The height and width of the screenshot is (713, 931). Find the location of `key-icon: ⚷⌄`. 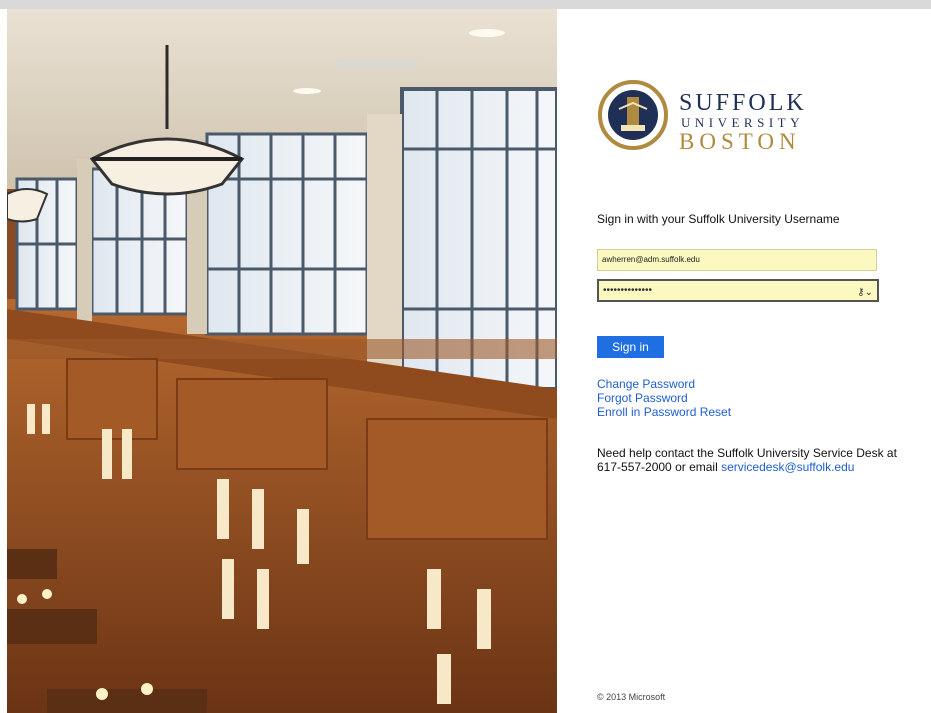

key-icon: ⚷⌄ is located at coordinates (865, 293).